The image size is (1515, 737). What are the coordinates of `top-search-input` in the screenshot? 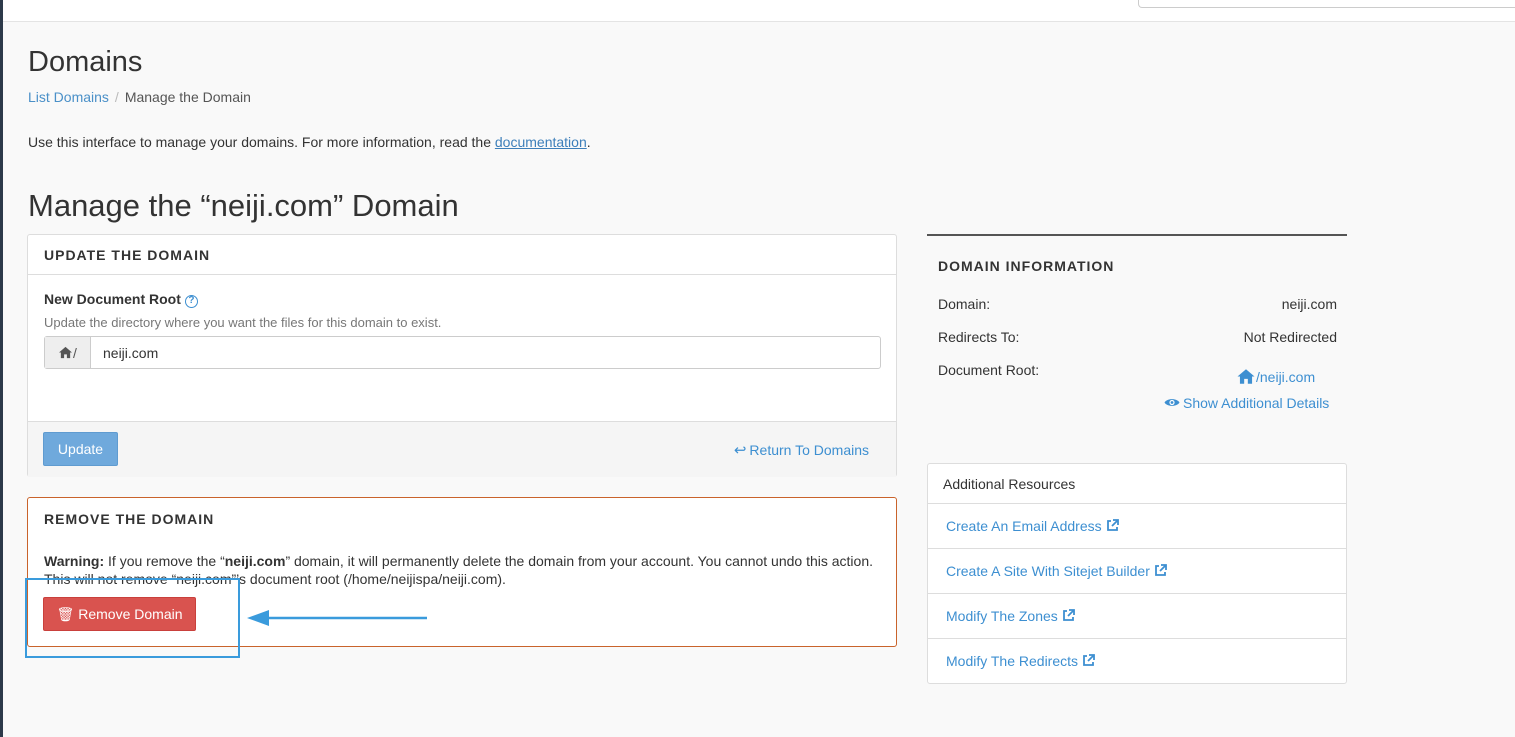 It's located at (1326, 4).